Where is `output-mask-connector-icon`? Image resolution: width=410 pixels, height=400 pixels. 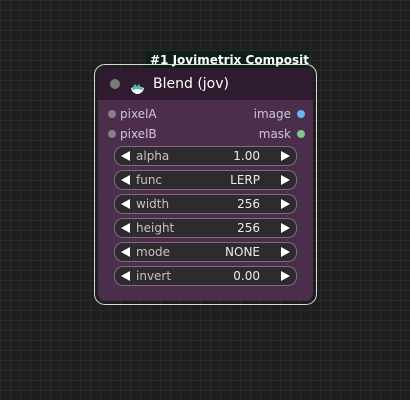 output-mask-connector-icon is located at coordinates (301, 134).